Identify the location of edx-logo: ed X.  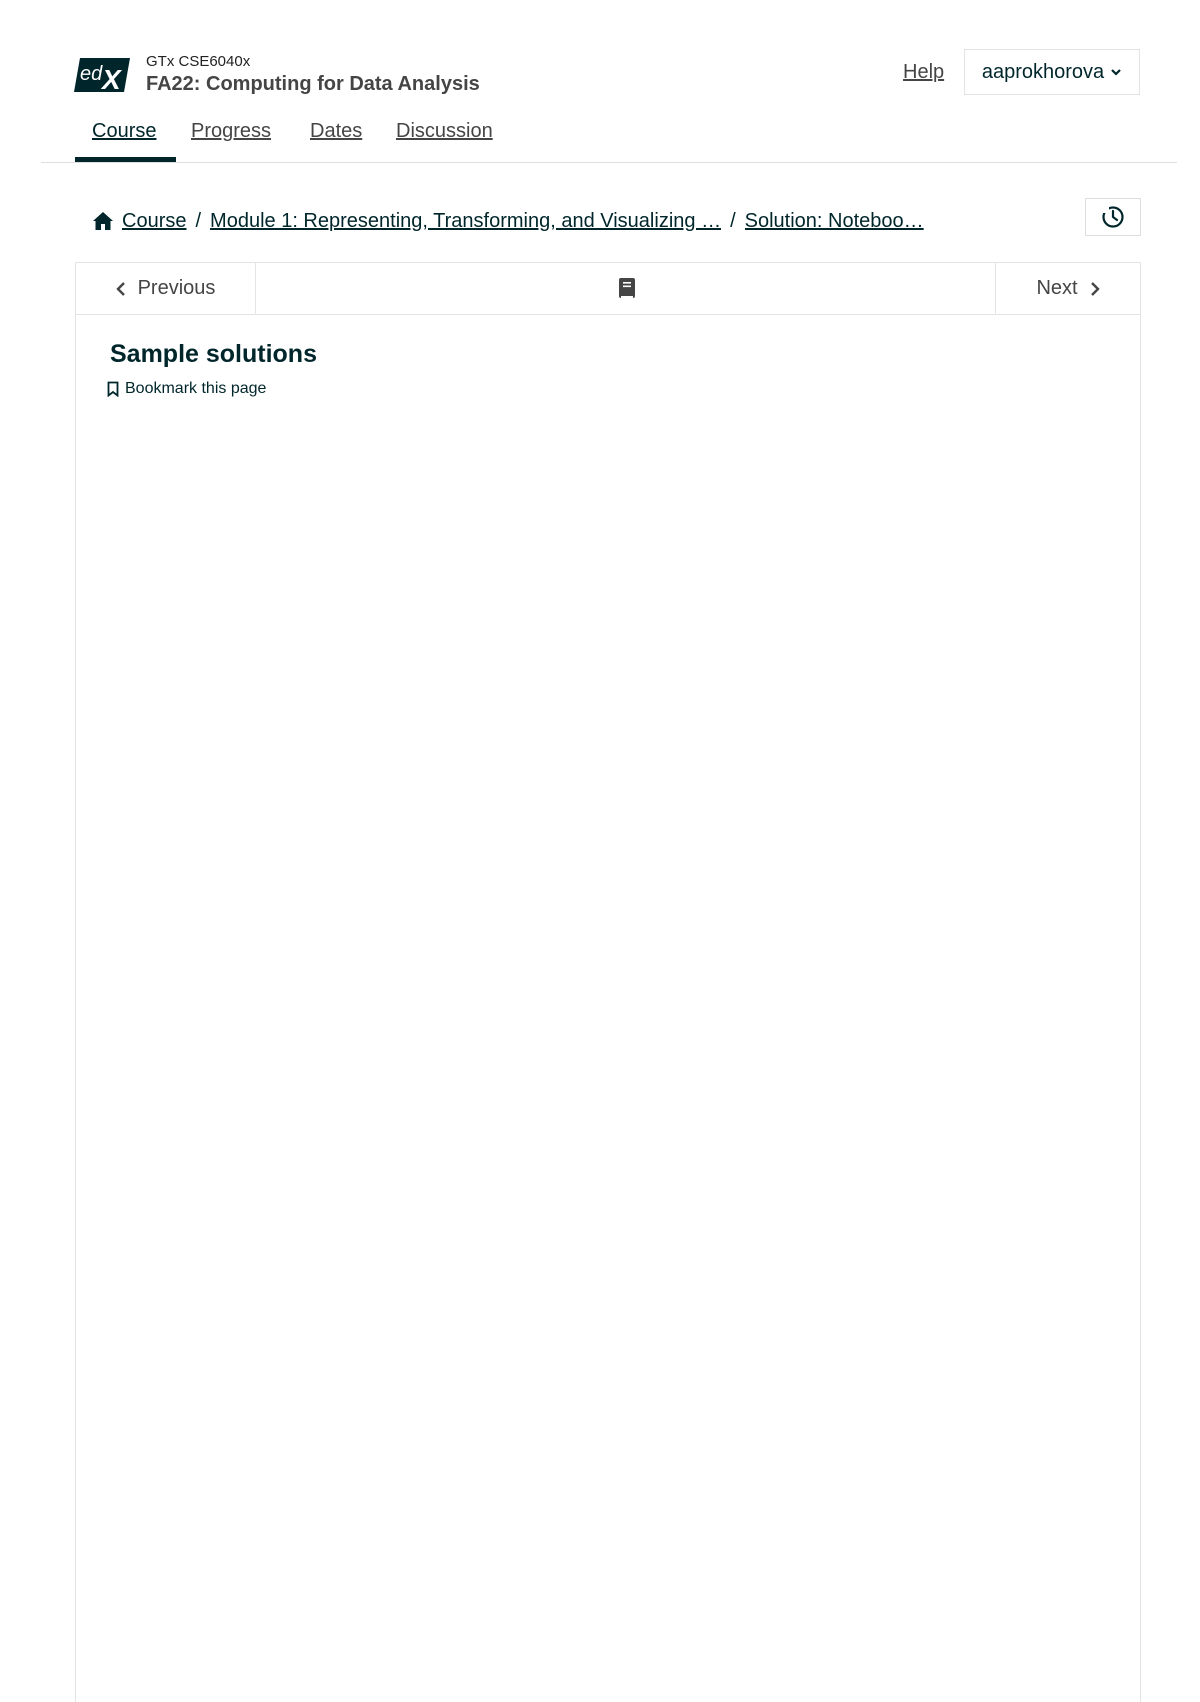
(102, 75).